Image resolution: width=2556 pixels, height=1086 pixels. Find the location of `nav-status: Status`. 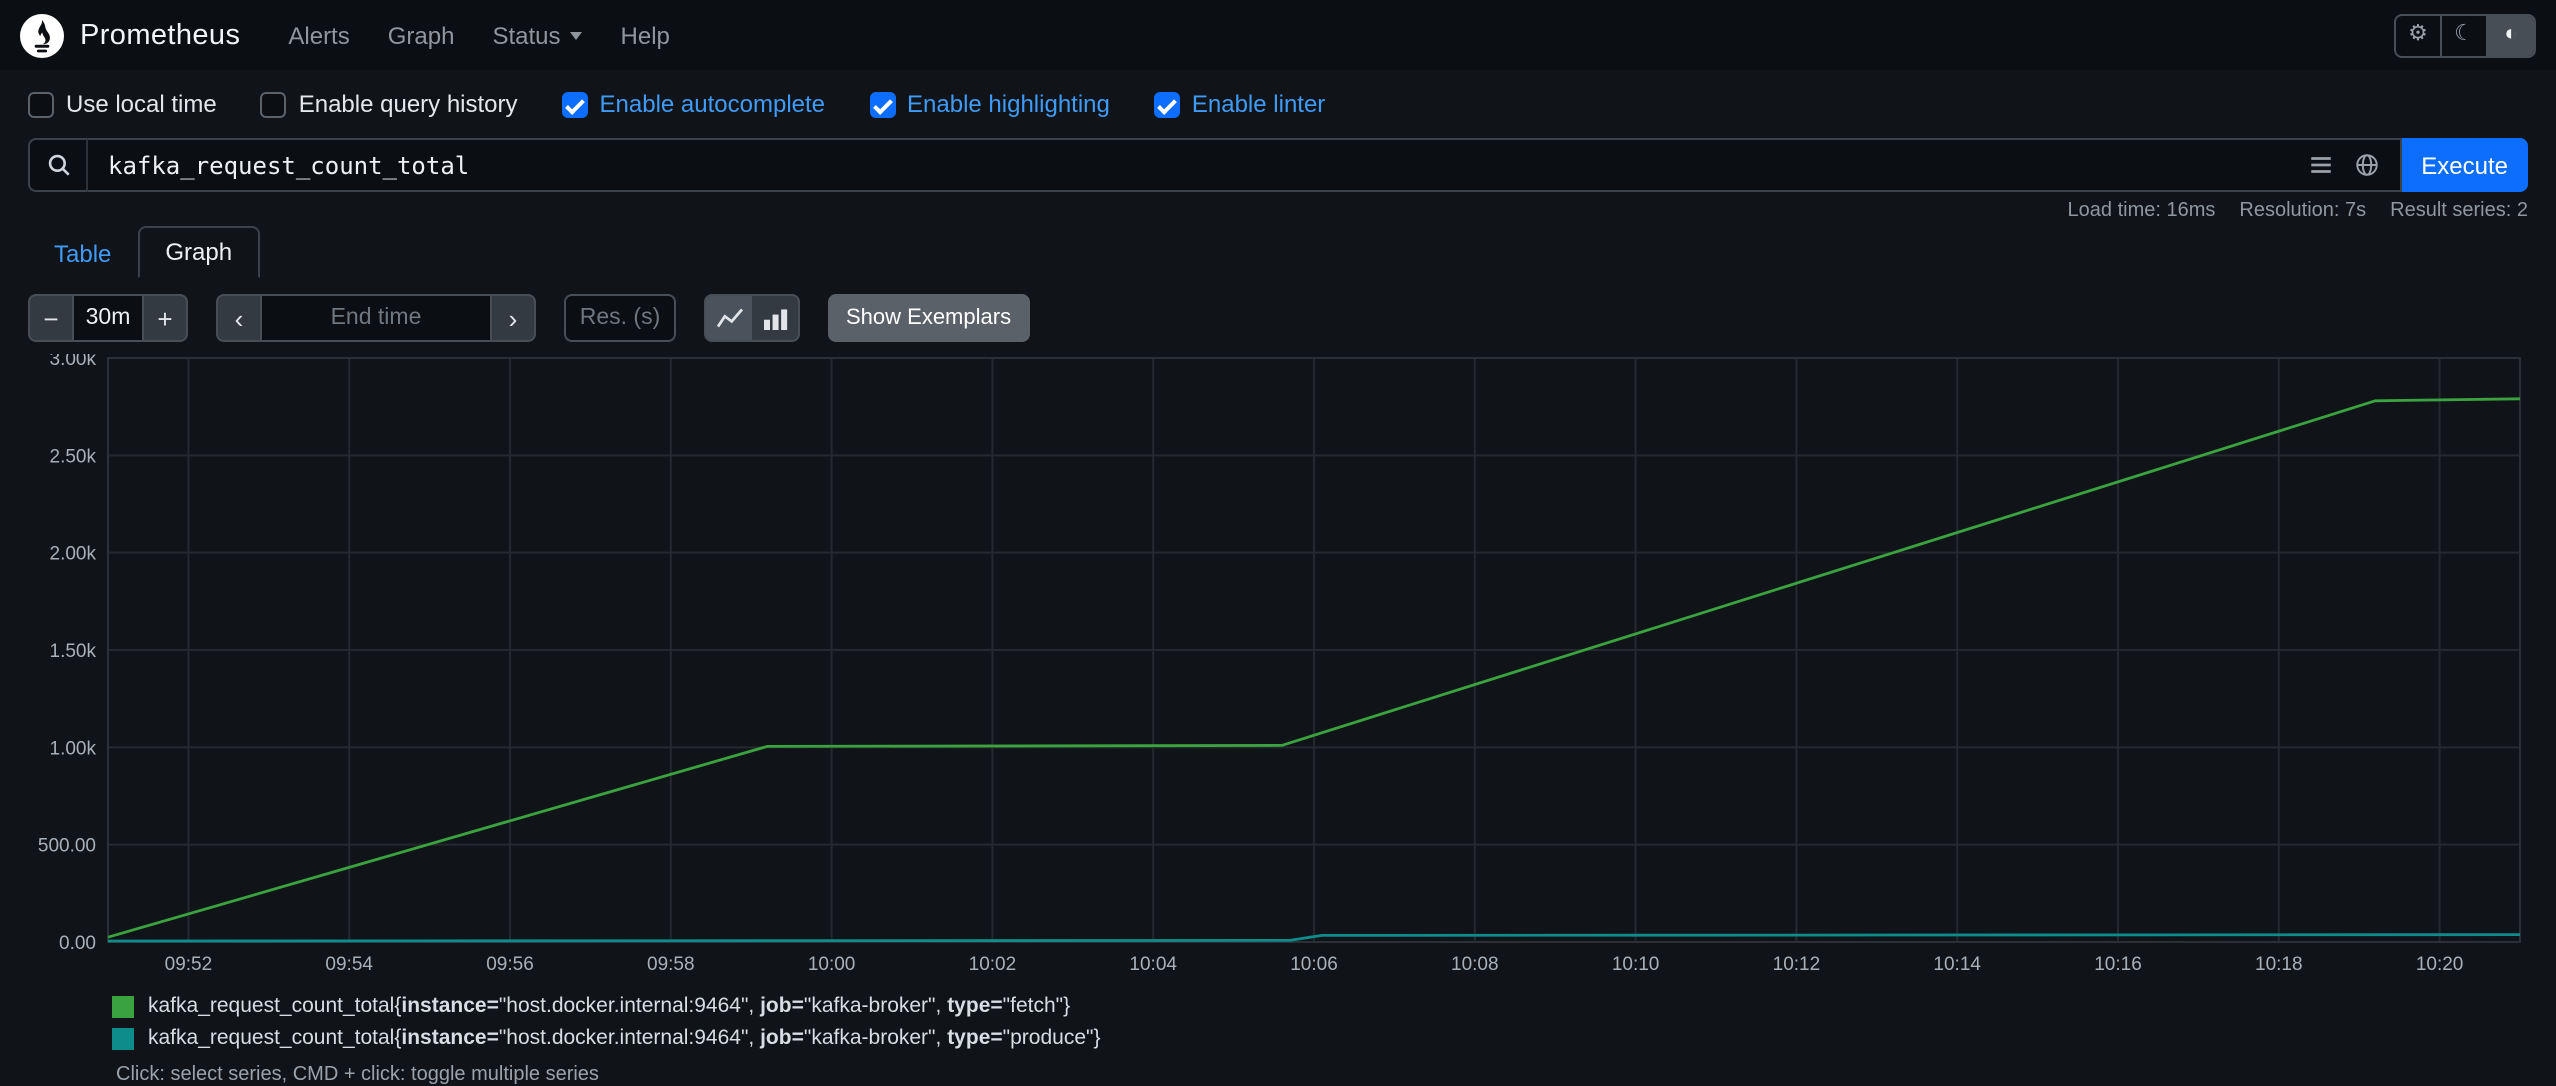

nav-status: Status is located at coordinates (537, 35).